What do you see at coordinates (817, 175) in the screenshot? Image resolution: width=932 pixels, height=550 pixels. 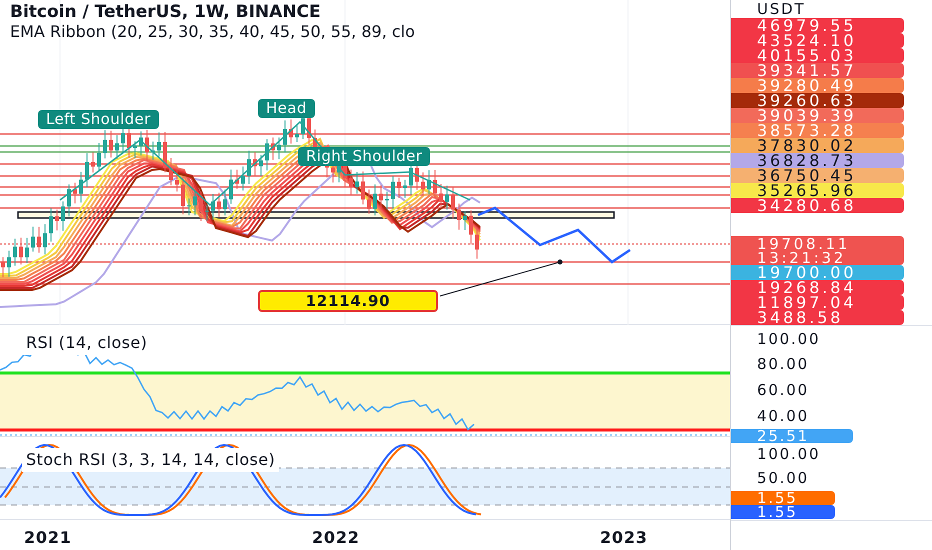 I see `price-tag: 36750.45` at bounding box center [817, 175].